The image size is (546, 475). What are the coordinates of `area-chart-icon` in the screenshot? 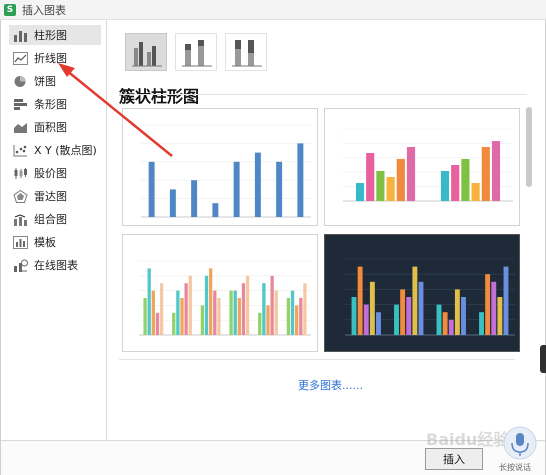 It's located at (20, 127).